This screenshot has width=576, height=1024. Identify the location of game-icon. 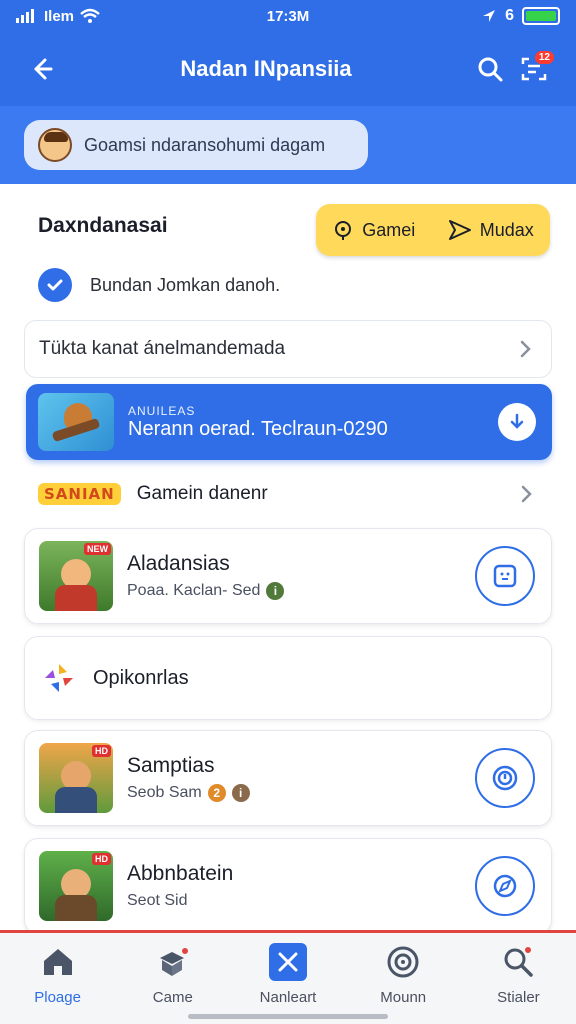
(173, 962).